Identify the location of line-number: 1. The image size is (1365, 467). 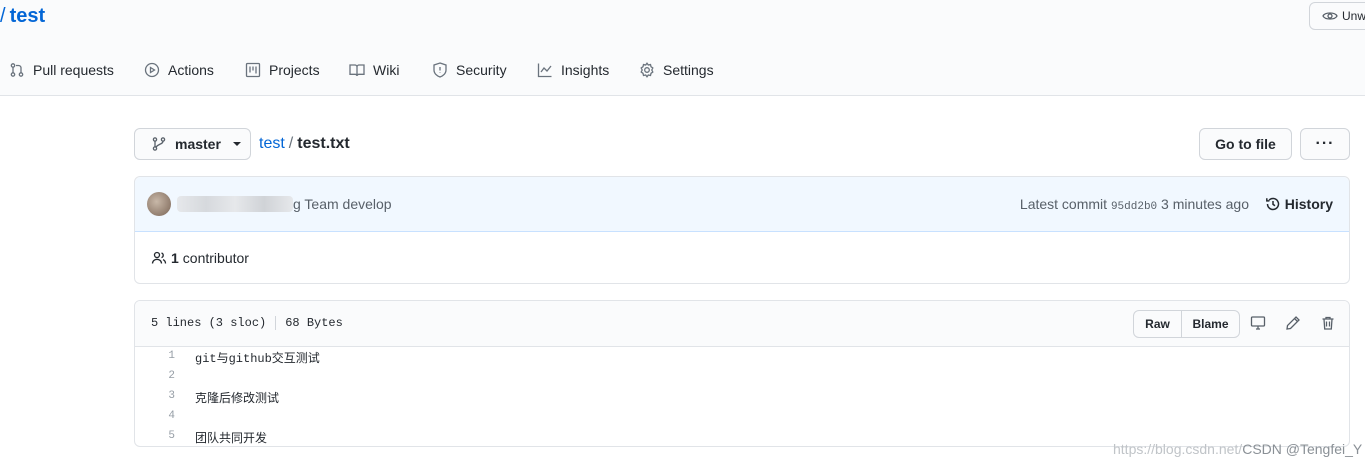
(155, 356).